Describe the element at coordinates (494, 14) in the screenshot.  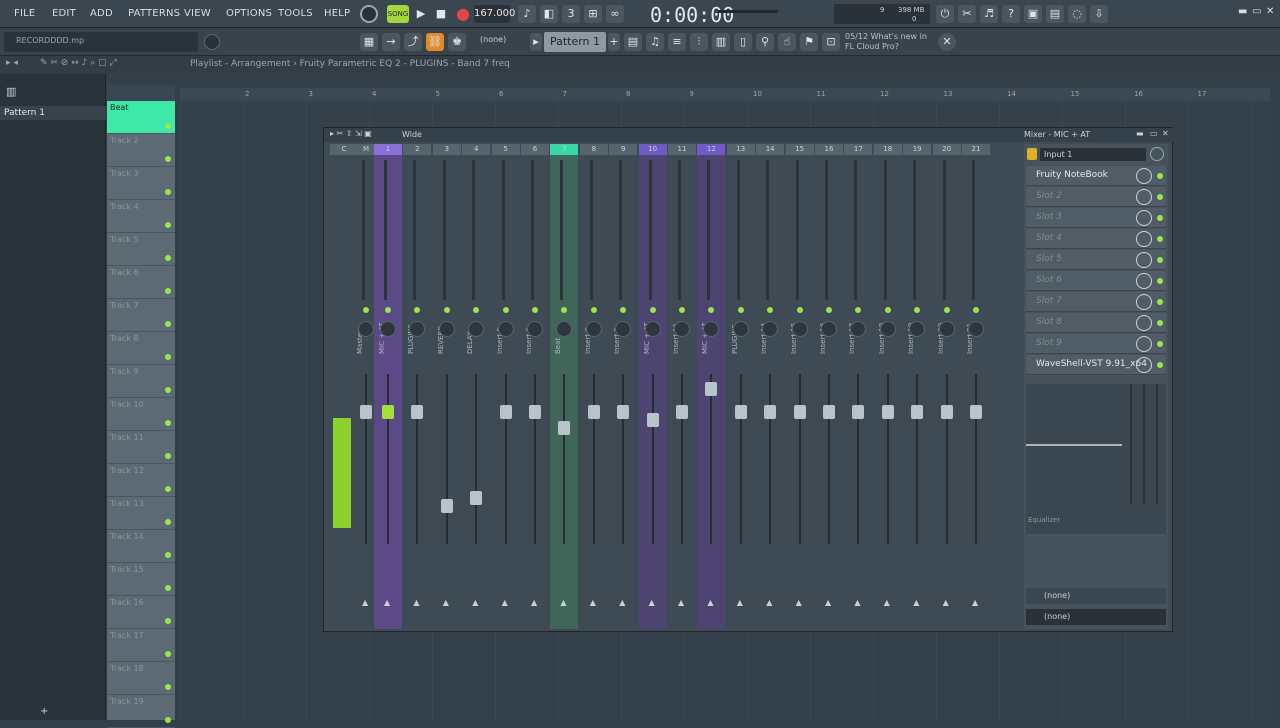
I see `tempo-display: 167.000` at that location.